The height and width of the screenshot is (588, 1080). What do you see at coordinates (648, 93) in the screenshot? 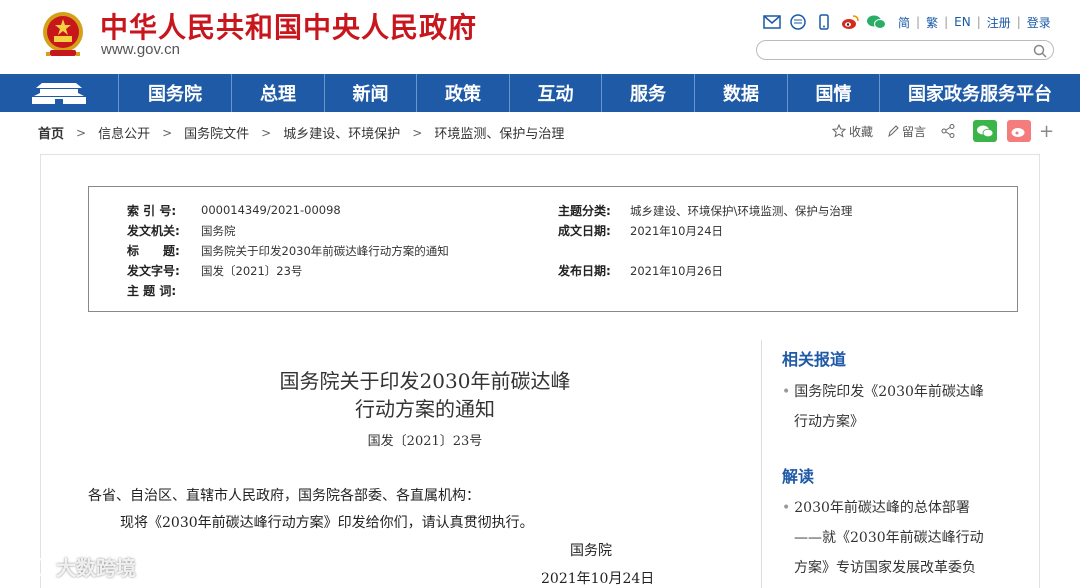
I see `nav-services: 服务` at bounding box center [648, 93].